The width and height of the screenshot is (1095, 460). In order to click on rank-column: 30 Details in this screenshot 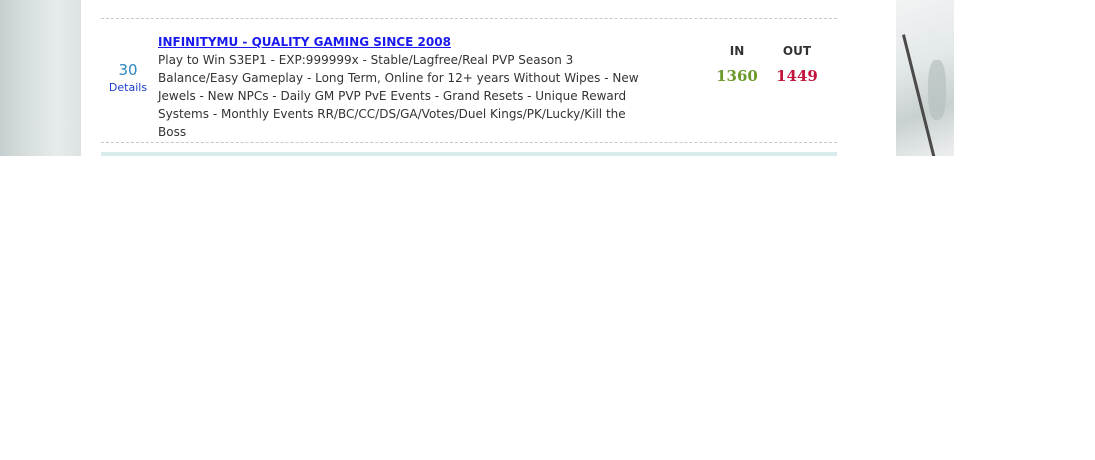, I will do `click(128, 77)`.